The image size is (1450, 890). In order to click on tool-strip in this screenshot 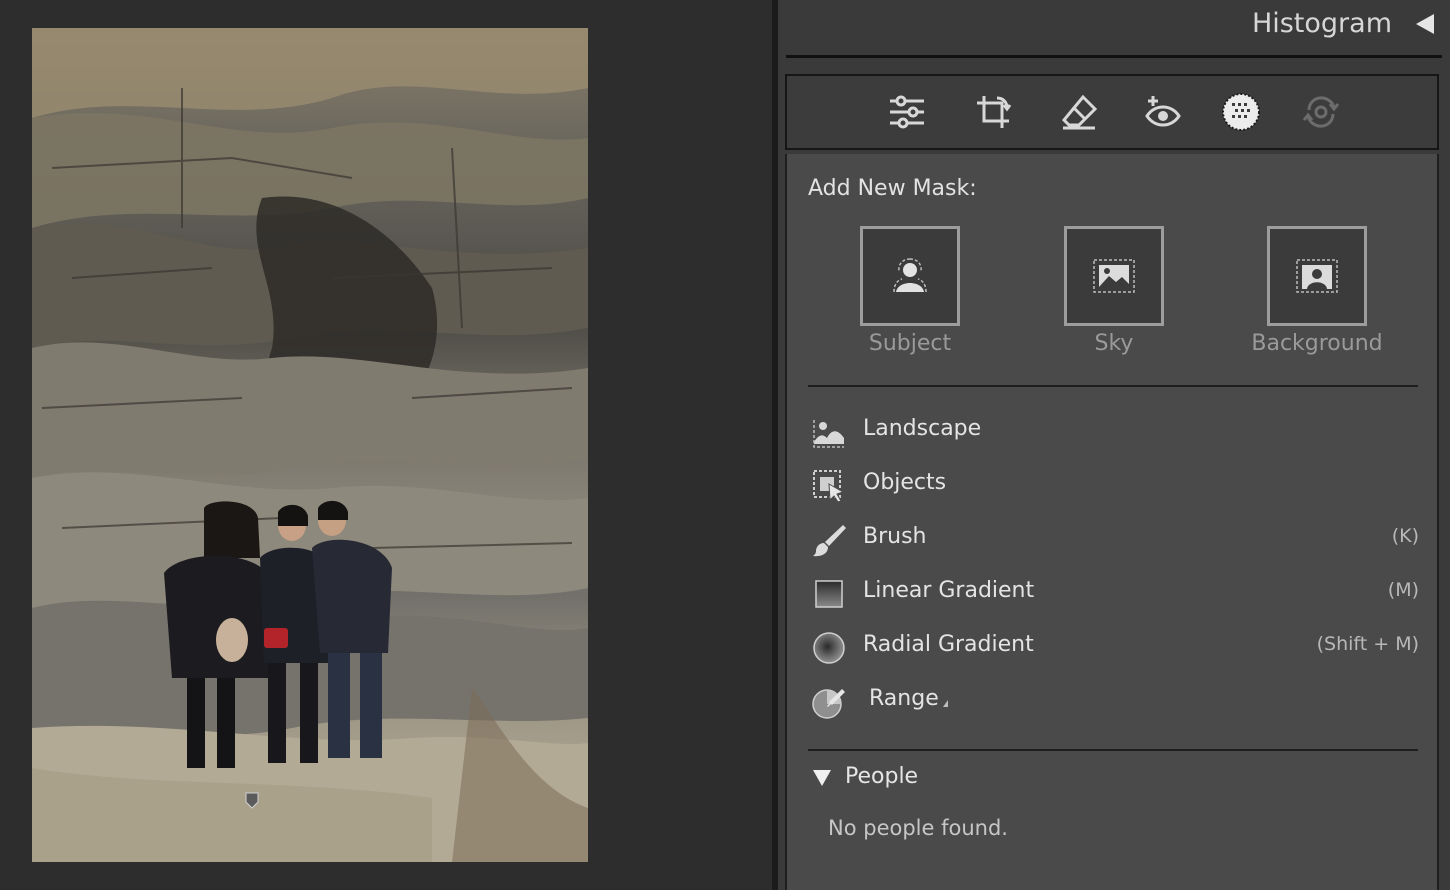, I will do `click(1112, 112)`.